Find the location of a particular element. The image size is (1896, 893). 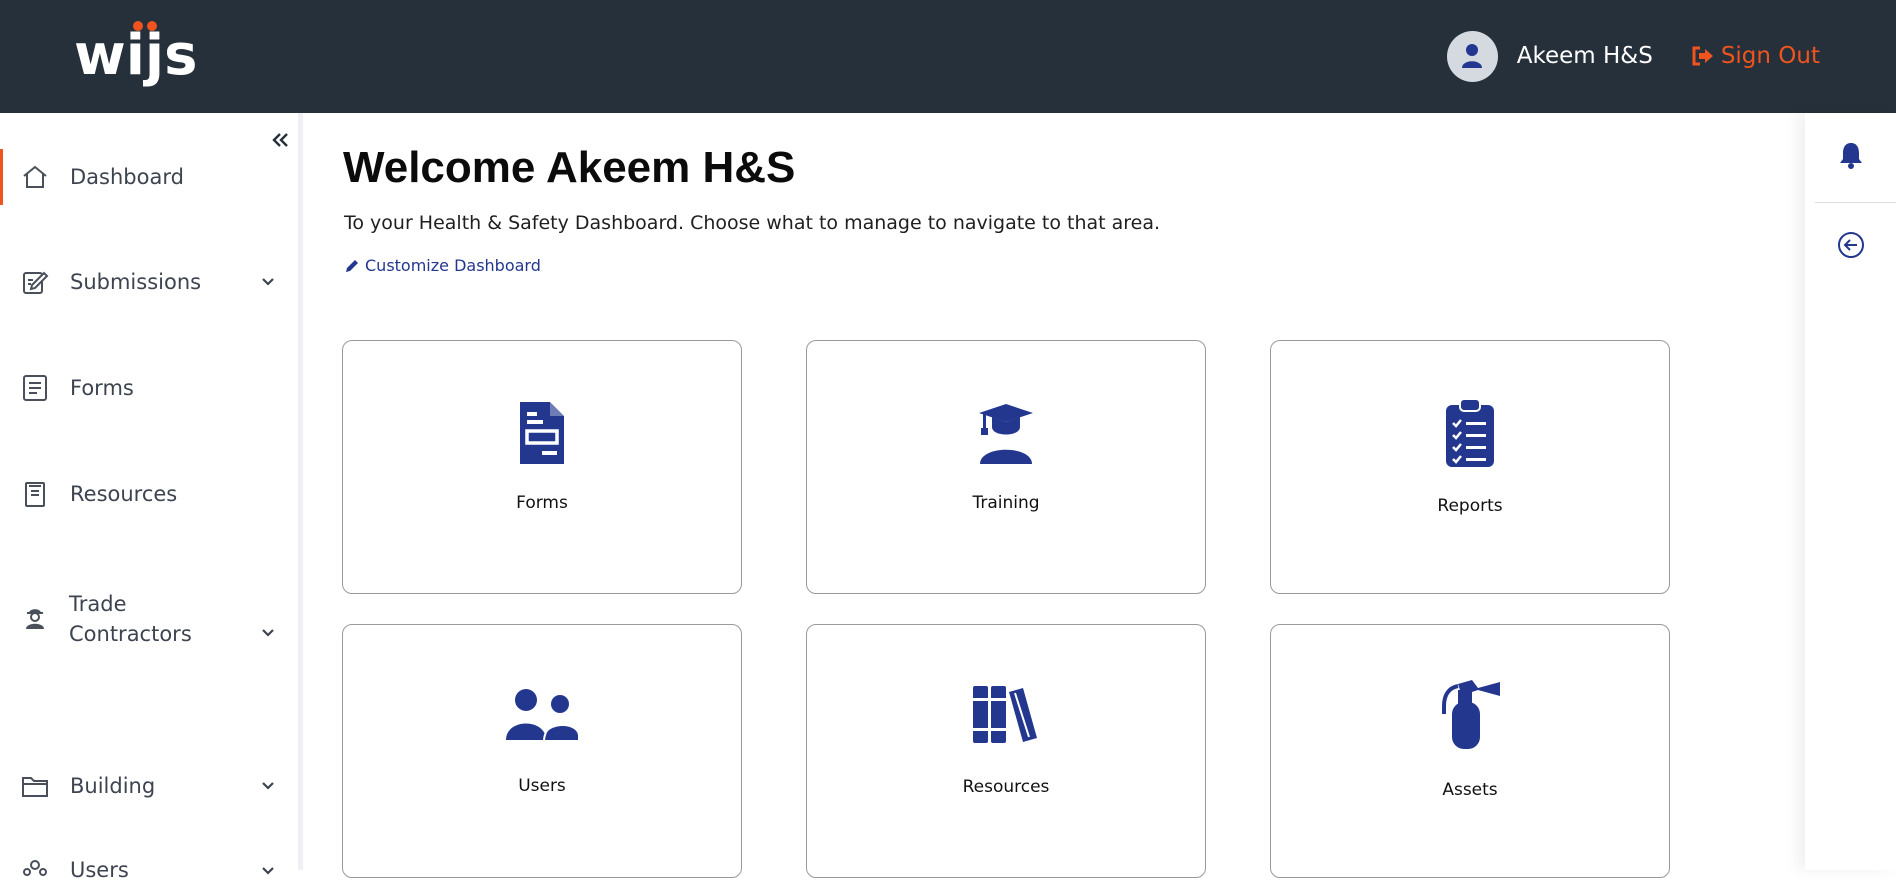

card-assets: Assets is located at coordinates (1470, 751).